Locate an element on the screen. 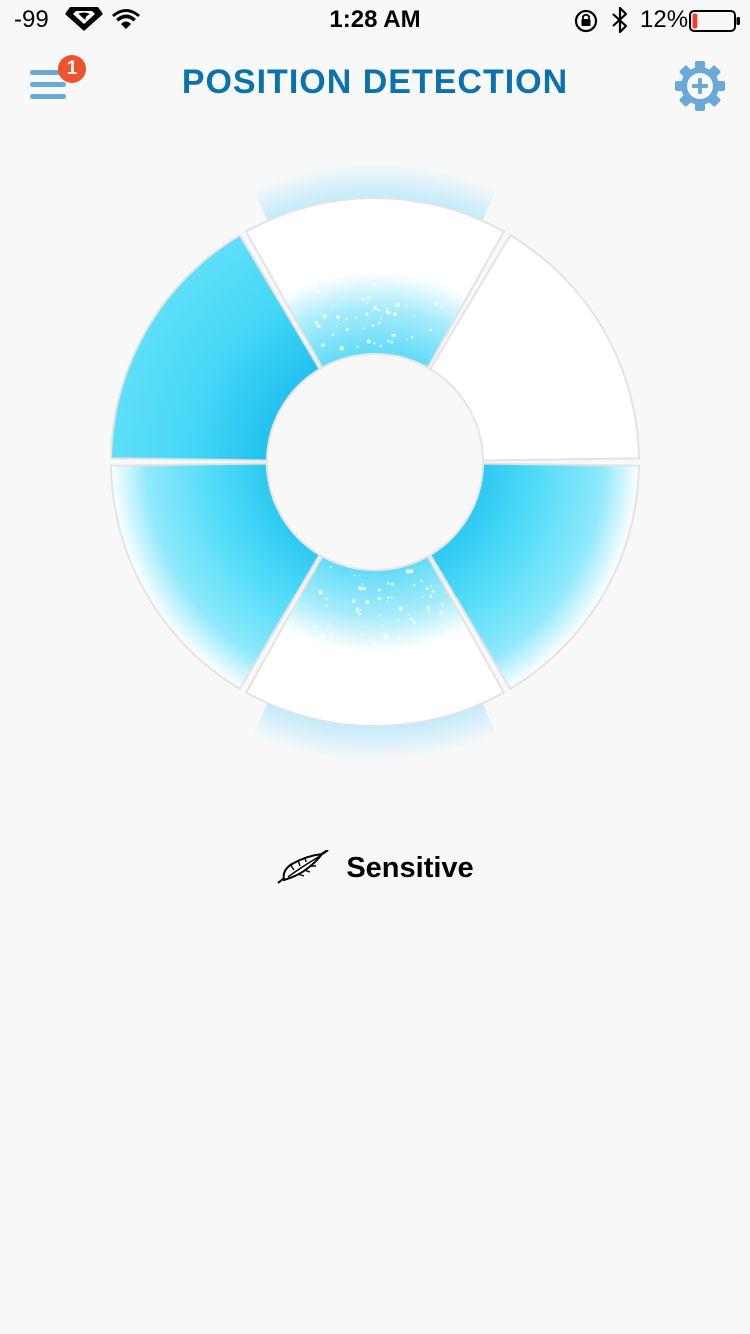 Image resolution: width=750 pixels, height=1334 pixels. rotation-lock-icon is located at coordinates (586, 21).